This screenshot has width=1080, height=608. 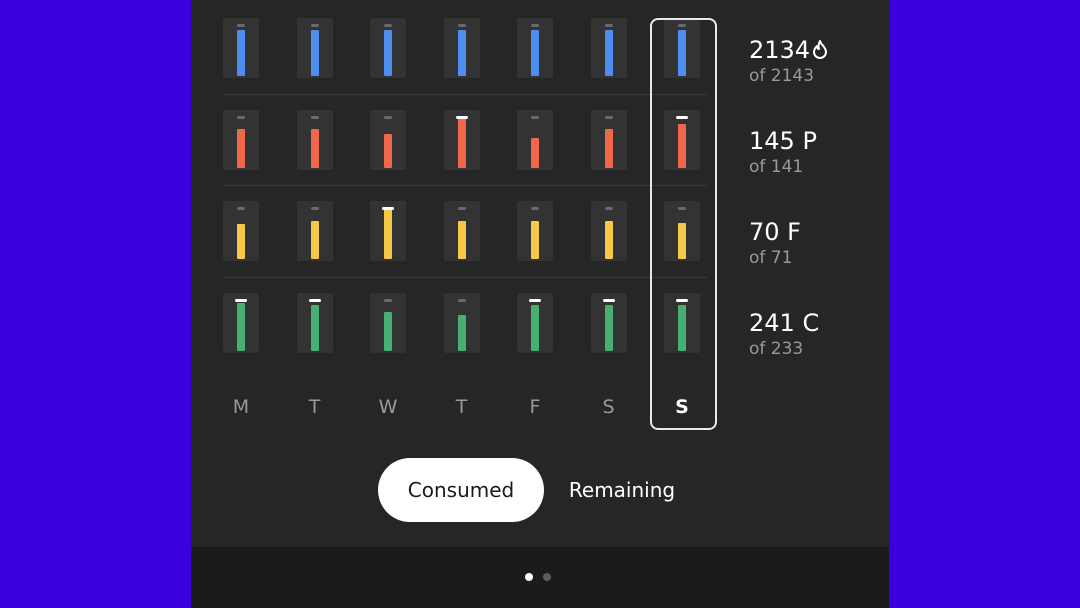 I want to click on fat-bar-f, so click(x=535, y=231).